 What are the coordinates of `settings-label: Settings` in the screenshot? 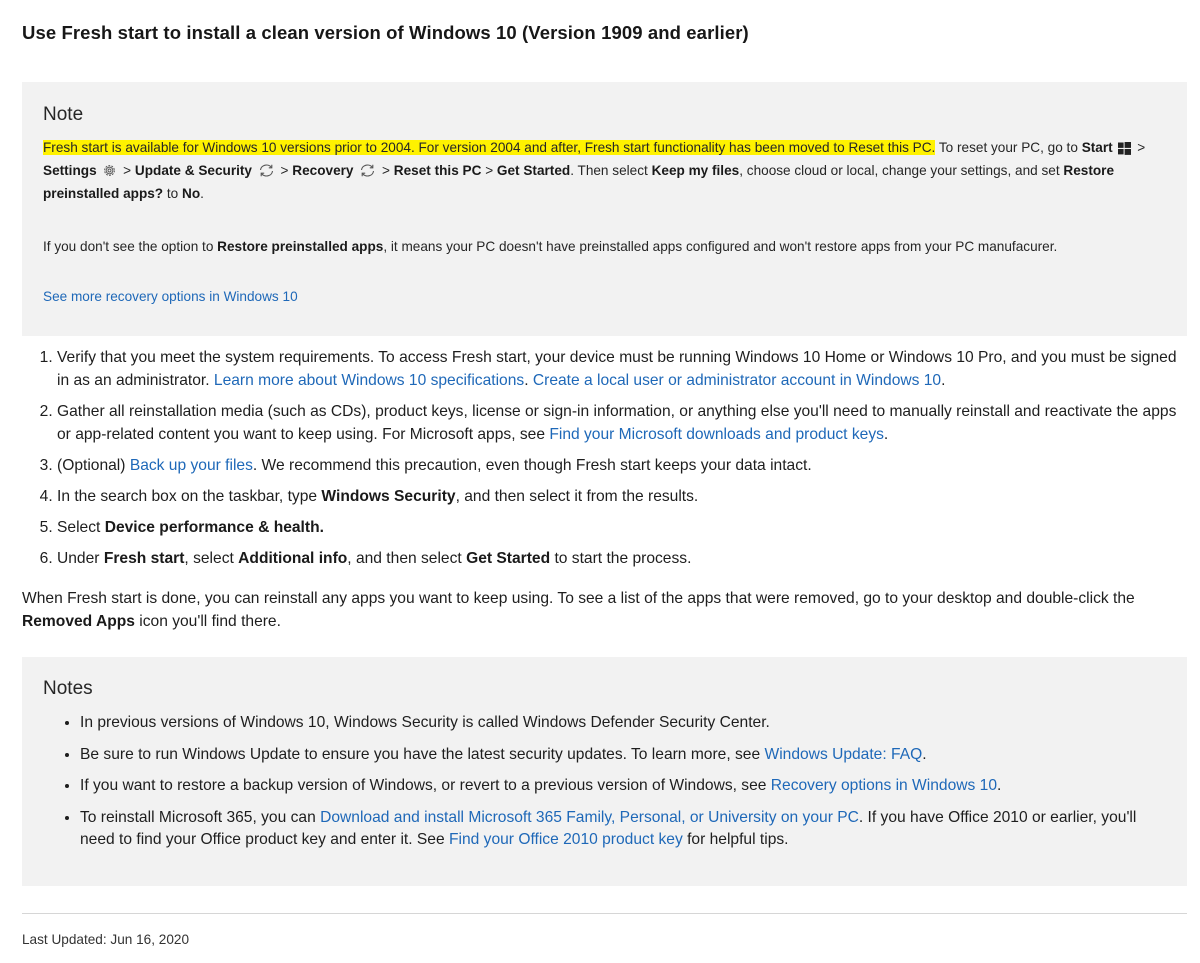 It's located at (70, 170).